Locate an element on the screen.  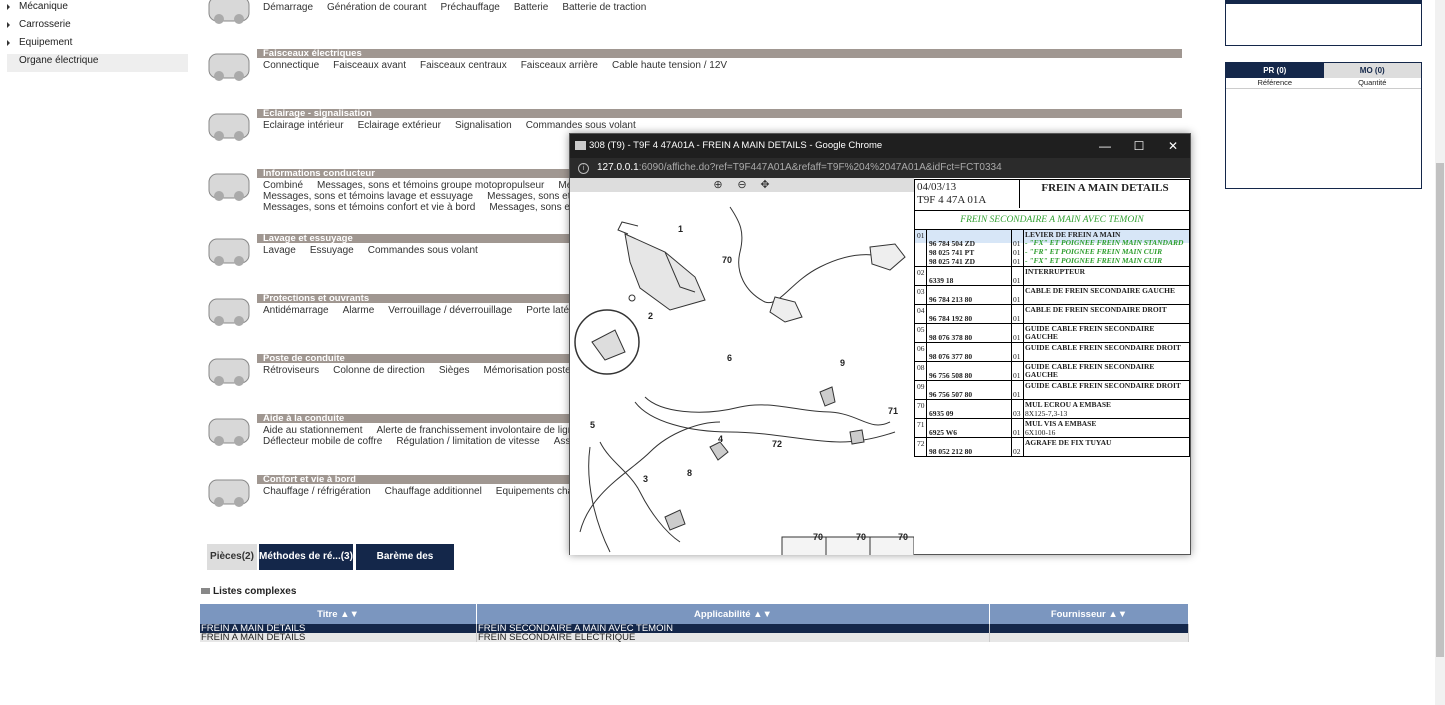
part-row: 02 6339 18 01 INTERRUPTEUR is located at coordinates (1052, 276).